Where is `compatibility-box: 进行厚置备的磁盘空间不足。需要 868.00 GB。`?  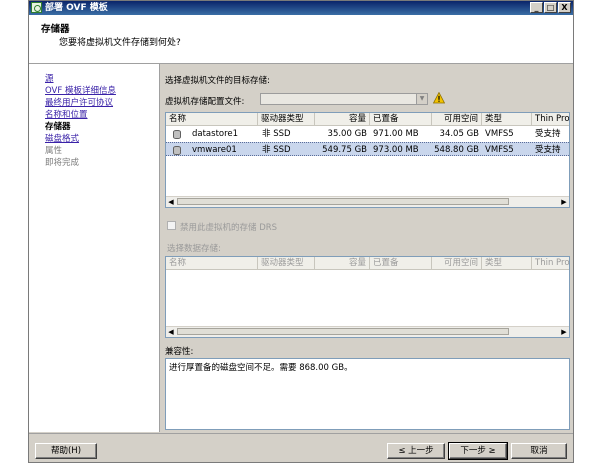
compatibility-box: 进行厚置备的磁盘空间不足。需要 868.00 GB。 is located at coordinates (367, 394).